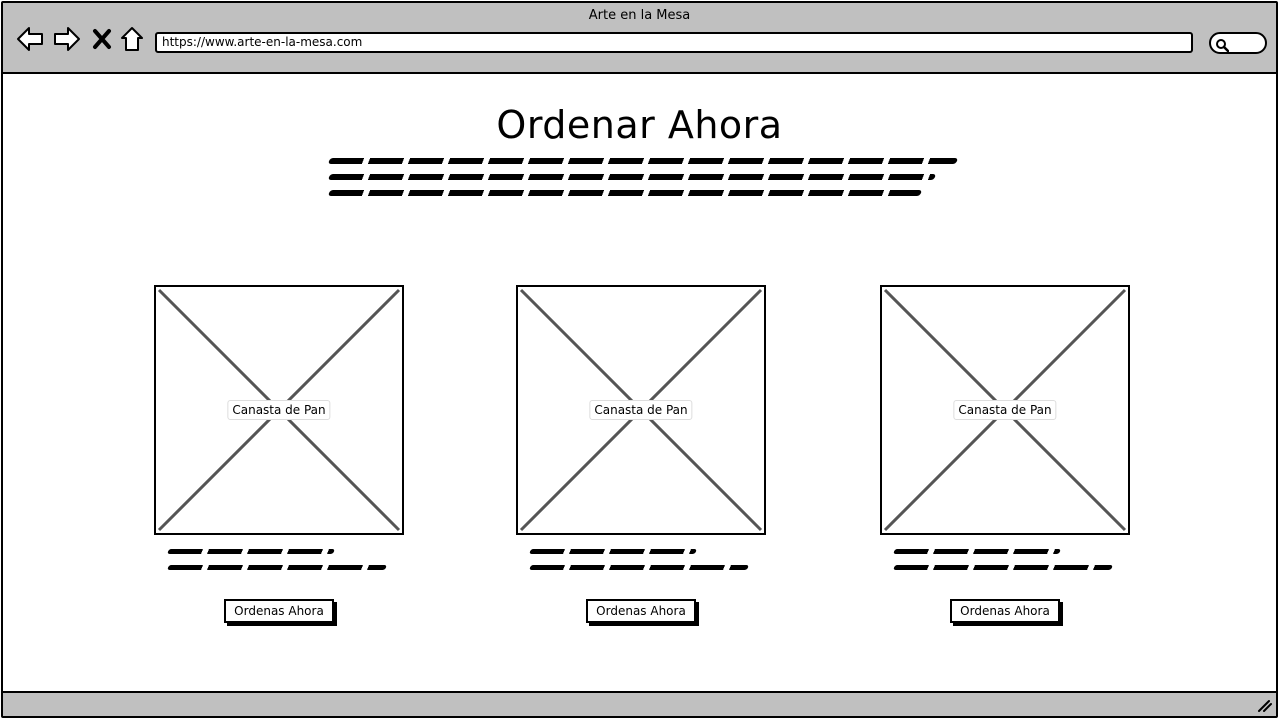 This screenshot has width=1280, height=720. Describe the element at coordinates (643, 182) in the screenshot. I see `intro-text-placeholder` at that location.